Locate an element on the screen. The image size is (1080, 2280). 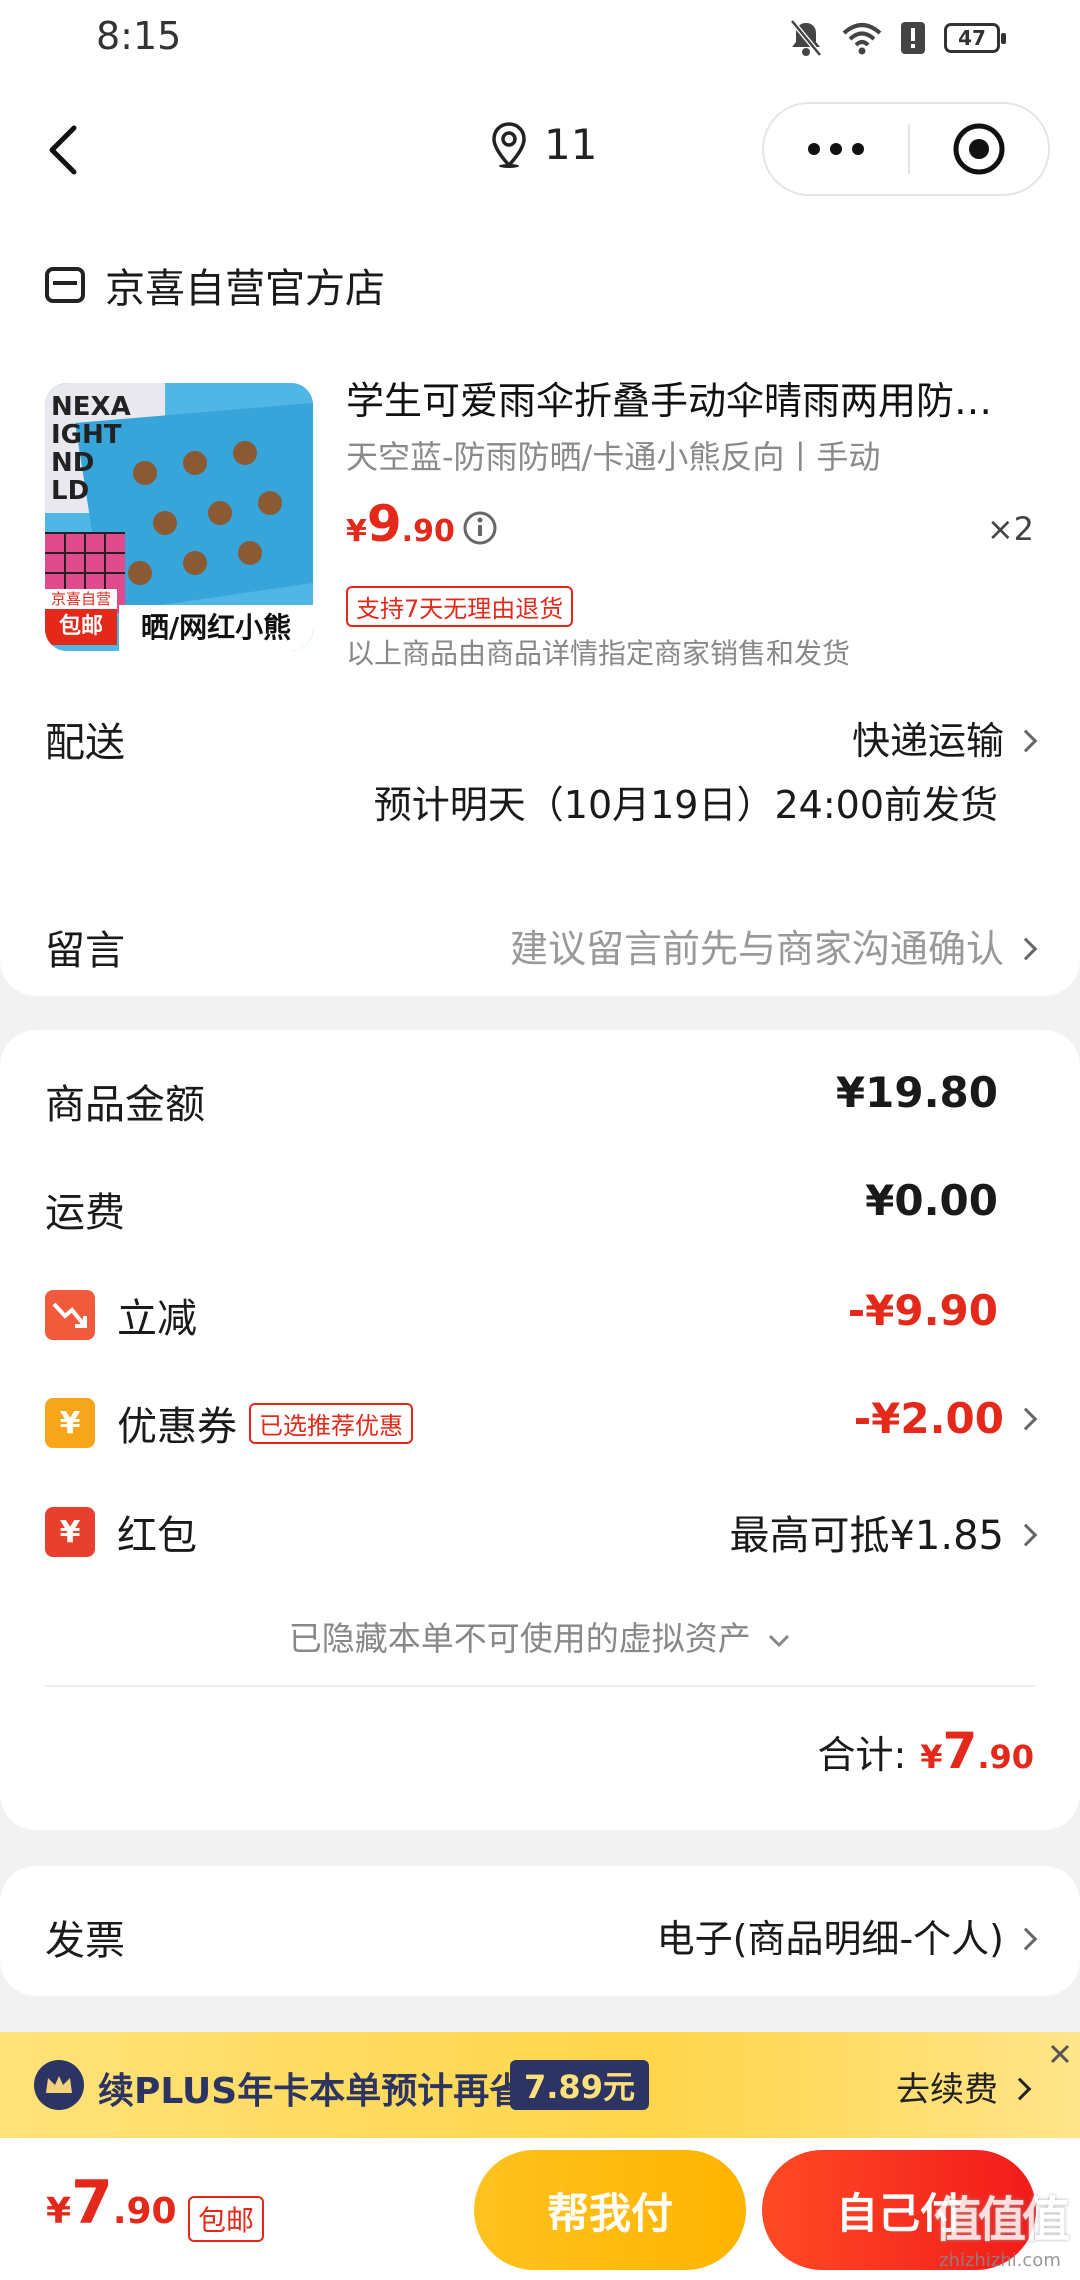
bottom-price: ¥7.90 is located at coordinates (111, 2203).